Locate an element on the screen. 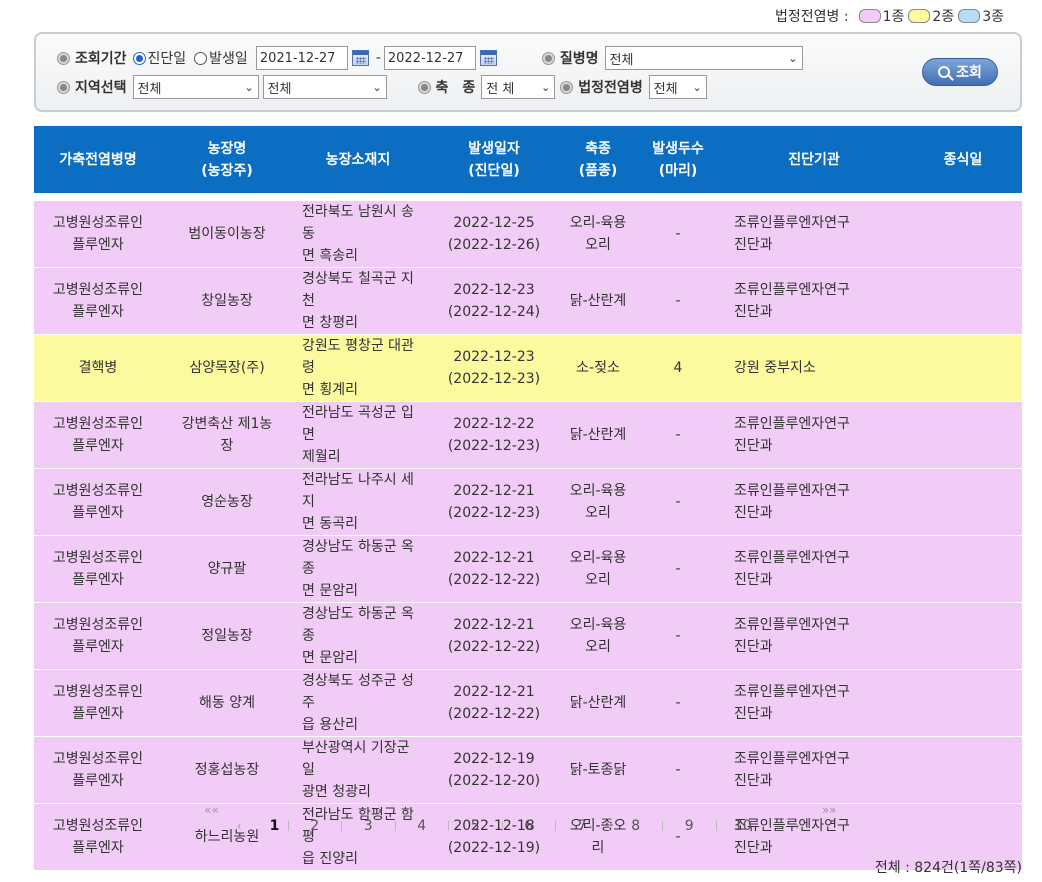  search-button: 조회 is located at coordinates (960, 72).